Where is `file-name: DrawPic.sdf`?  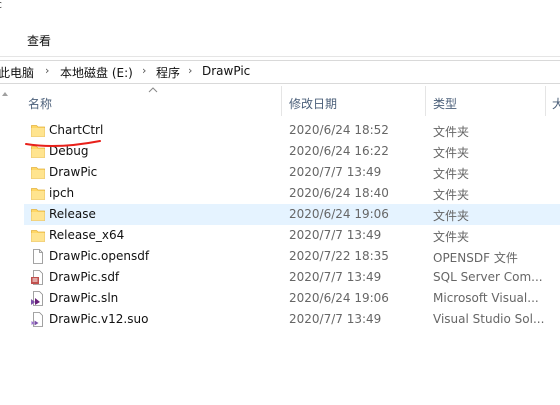 file-name: DrawPic.sdf is located at coordinates (84, 277).